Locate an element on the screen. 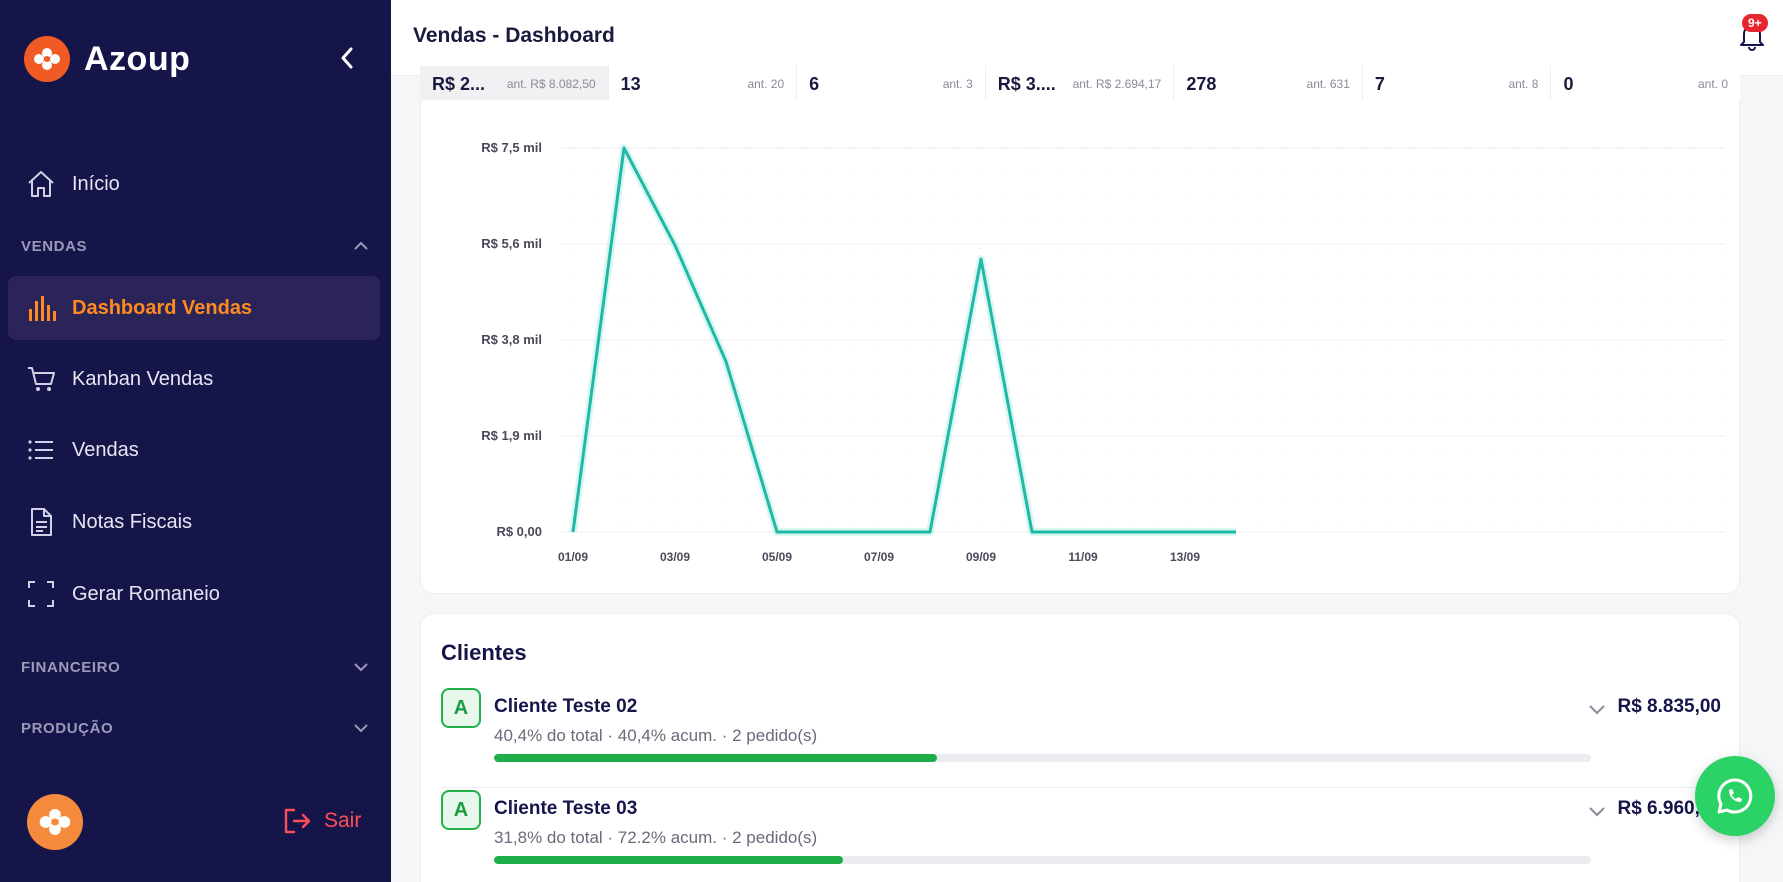 The image size is (1783, 882). scan-frame-icon is located at coordinates (41, 594).